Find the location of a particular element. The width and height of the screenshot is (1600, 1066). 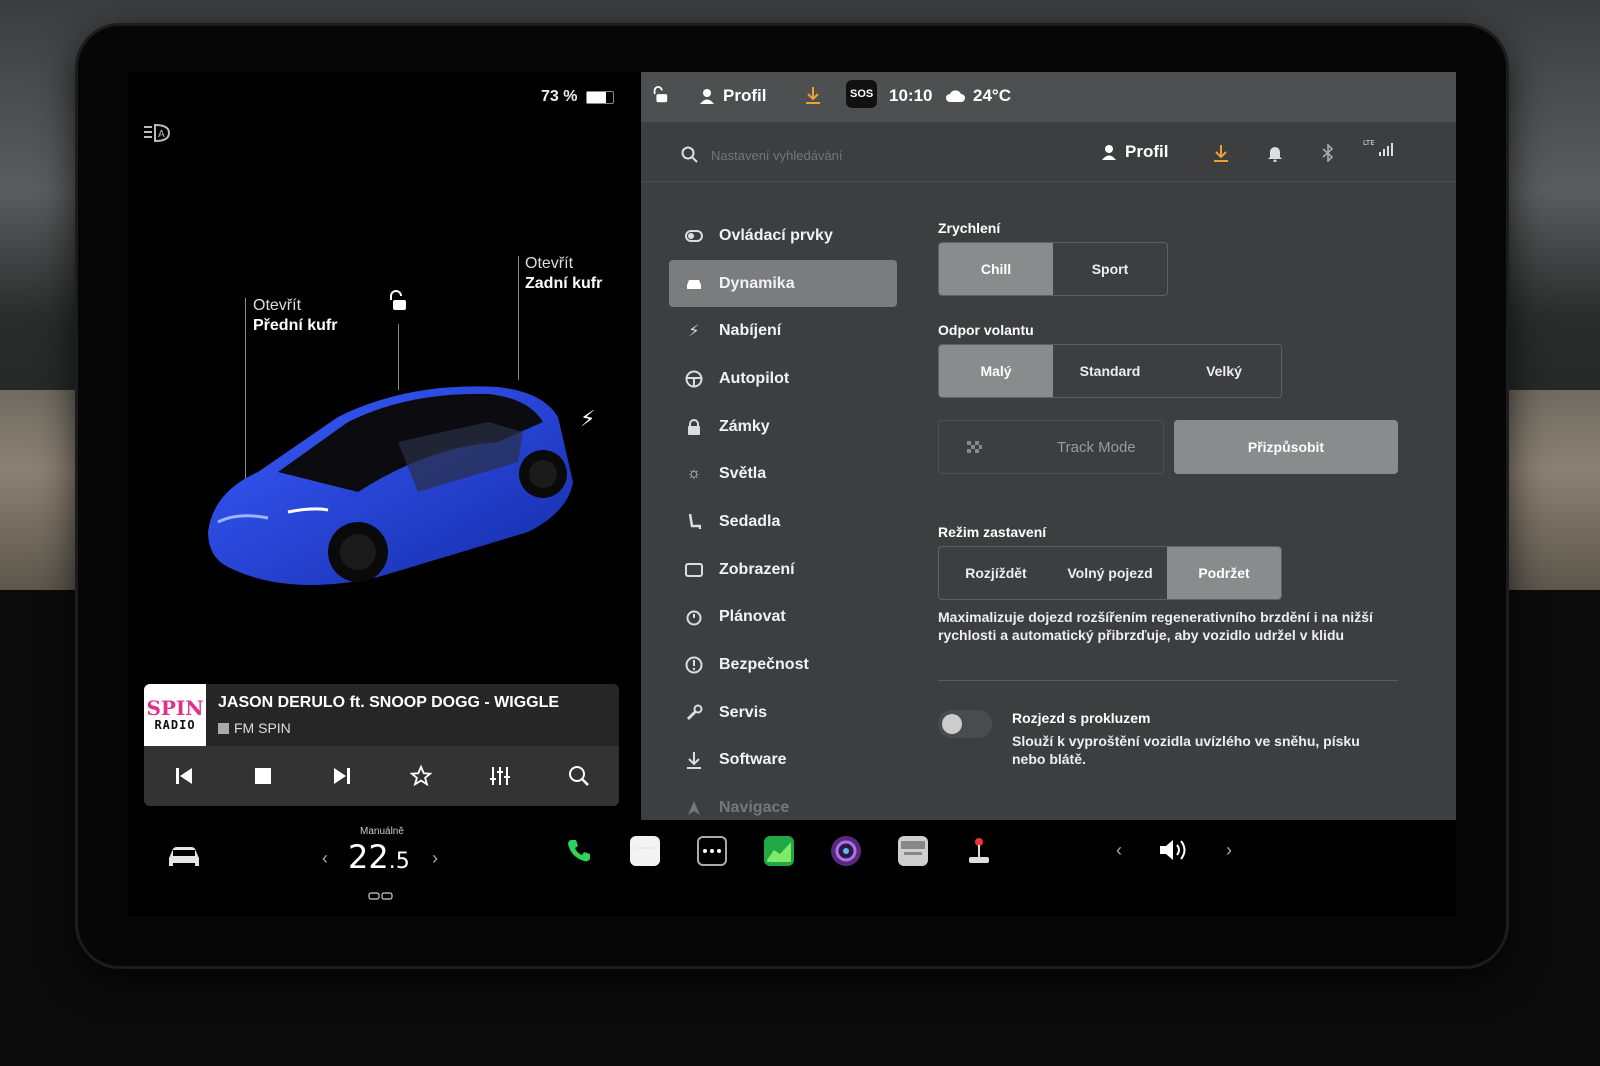

station-logo-text: SPIN is located at coordinates (175, 708).